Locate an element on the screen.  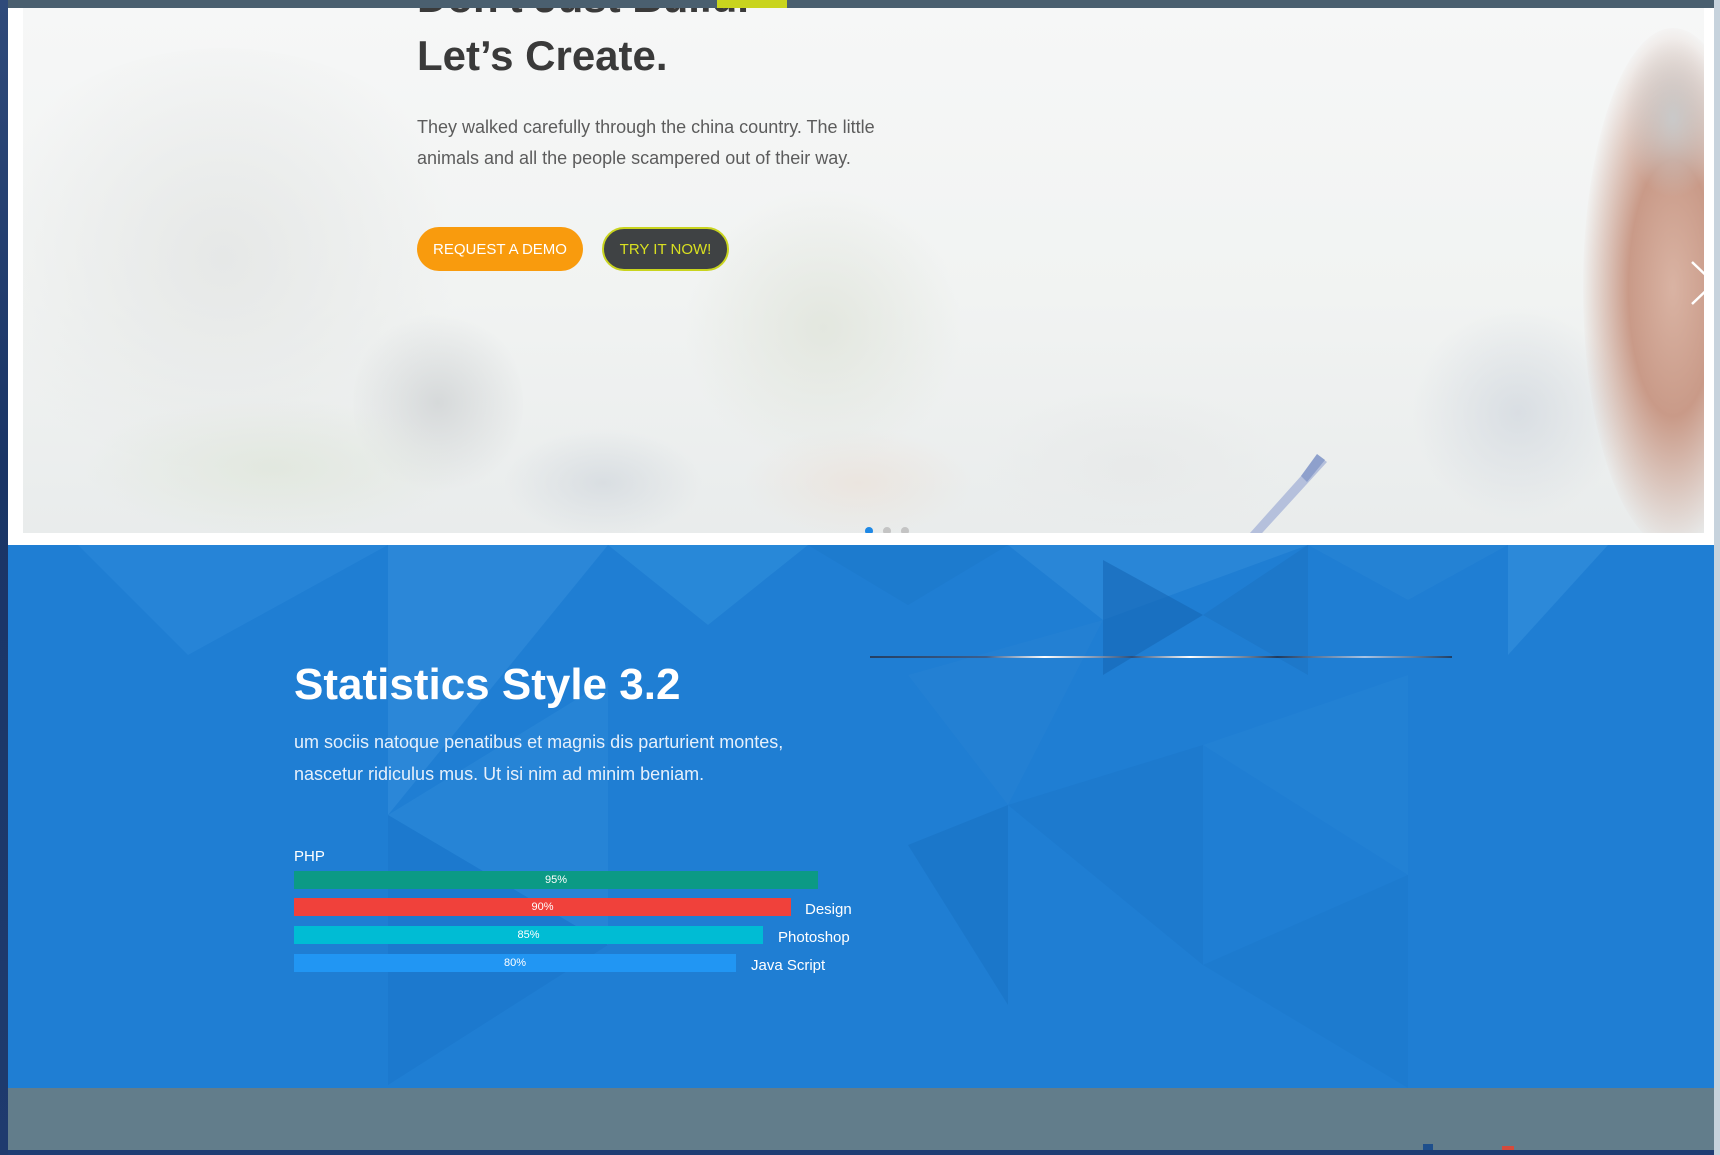
skill-bar-javascript: 80% is located at coordinates (515, 963).